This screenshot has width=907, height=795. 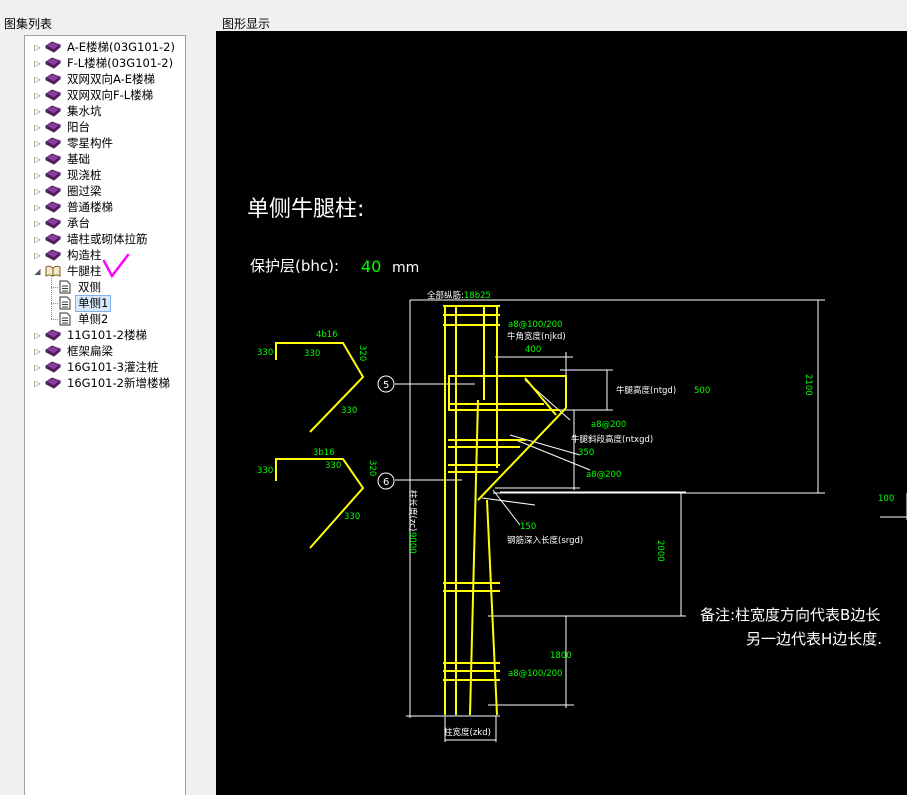 What do you see at coordinates (37, 271) in the screenshot?
I see `expanded-arrow-icon: ◢` at bounding box center [37, 271].